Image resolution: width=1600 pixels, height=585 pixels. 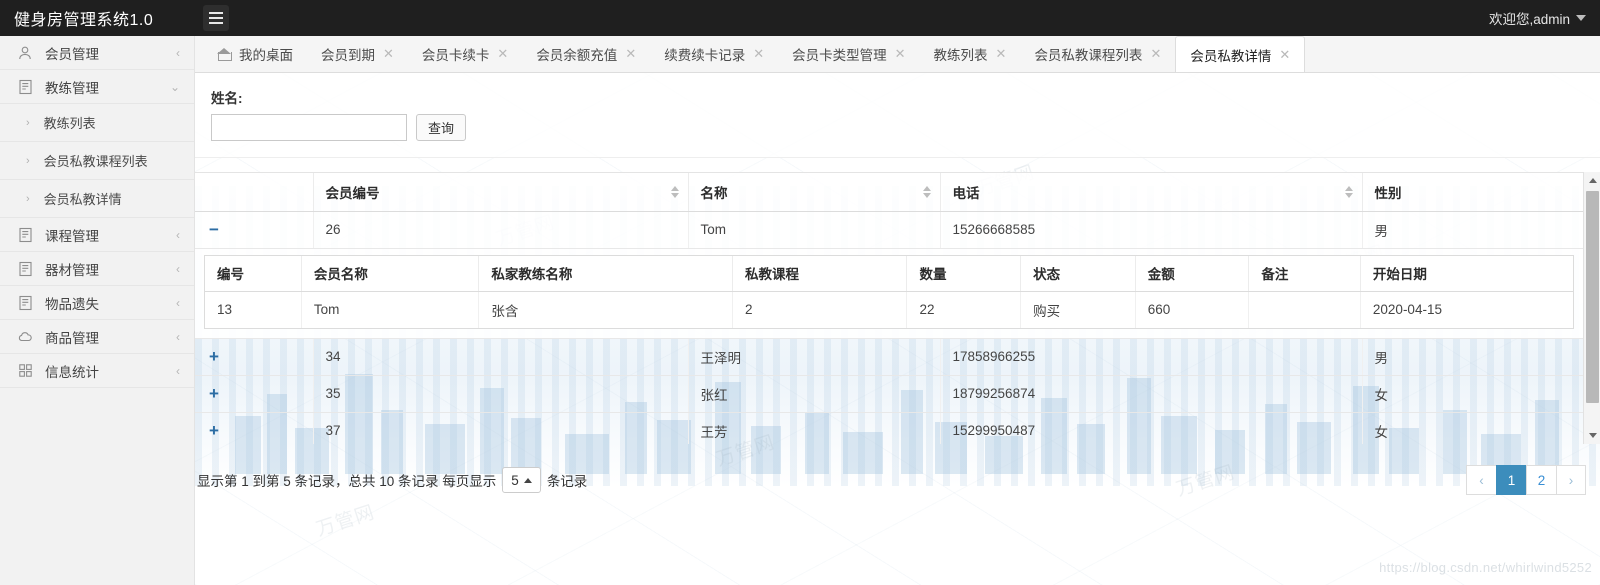 I want to click on sidebar-item-label: 课程管理, so click(x=72, y=236).